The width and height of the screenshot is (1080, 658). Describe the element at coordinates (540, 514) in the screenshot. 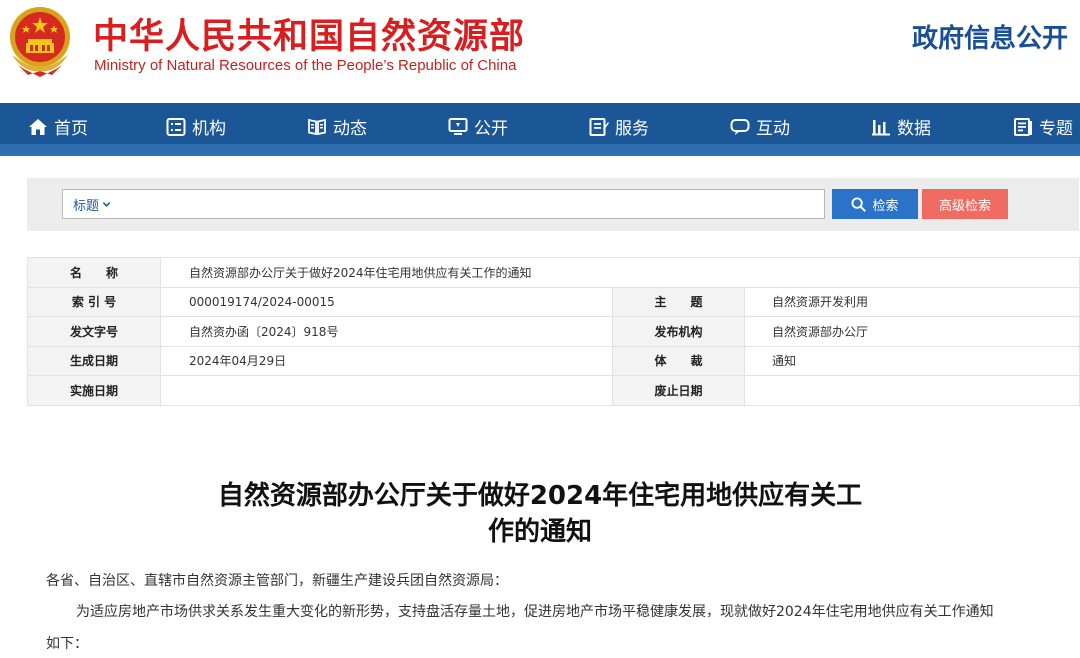

I see `article-title: 自然资源部办公厅关于做好2024年住宅用地供应有关工 作的通知` at that location.